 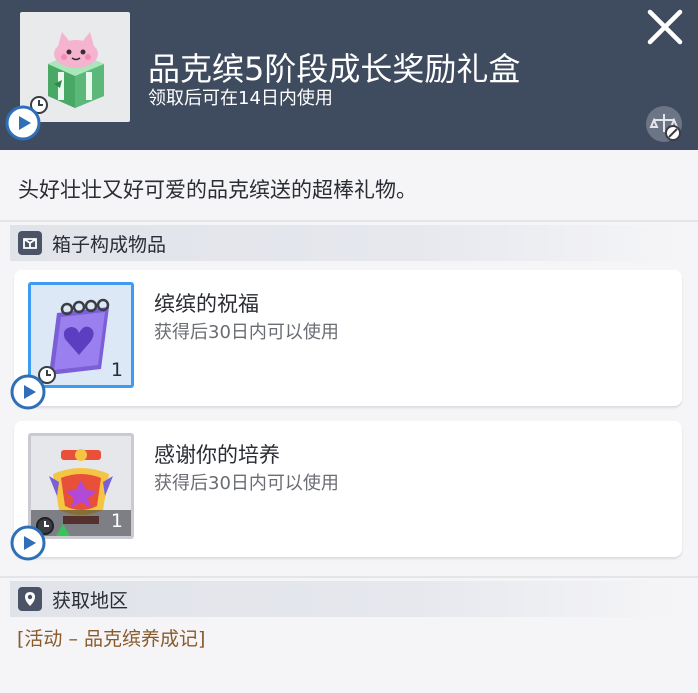 What do you see at coordinates (206, 304) in the screenshot?
I see `item-name: 缤缤的祝福` at bounding box center [206, 304].